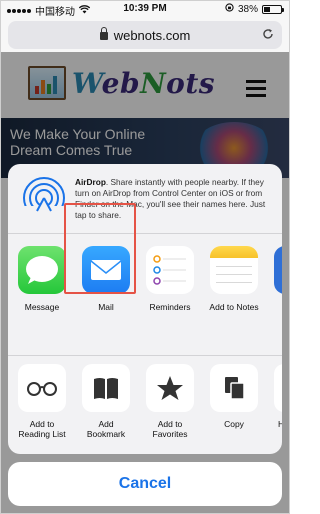 Image resolution: width=320 pixels, height=514 pixels. Describe the element at coordinates (234, 388) in the screenshot. I see `copy-icon` at that location.